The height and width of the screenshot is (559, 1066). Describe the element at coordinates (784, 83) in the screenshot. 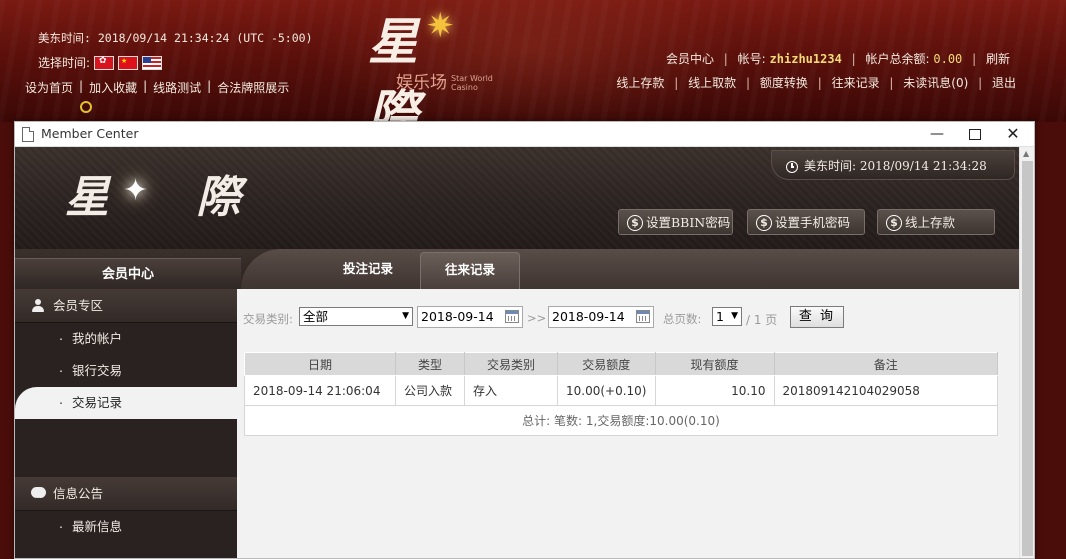

I see `nav-transfer: 额度转换` at that location.